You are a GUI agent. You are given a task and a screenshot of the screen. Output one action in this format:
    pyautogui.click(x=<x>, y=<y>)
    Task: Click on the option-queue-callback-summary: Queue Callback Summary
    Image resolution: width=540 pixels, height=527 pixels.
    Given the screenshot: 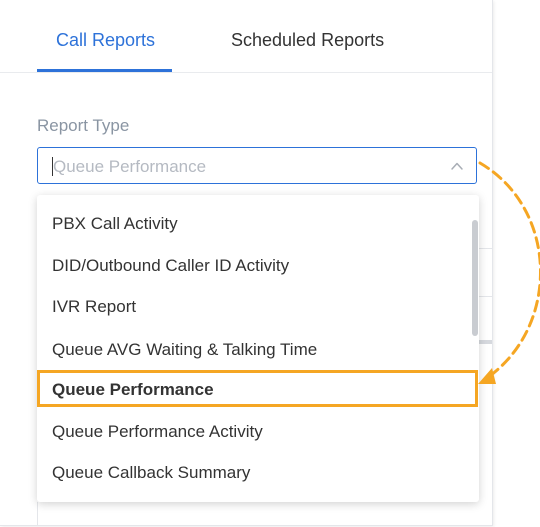 What is the action you would take?
    pyautogui.click(x=151, y=473)
    